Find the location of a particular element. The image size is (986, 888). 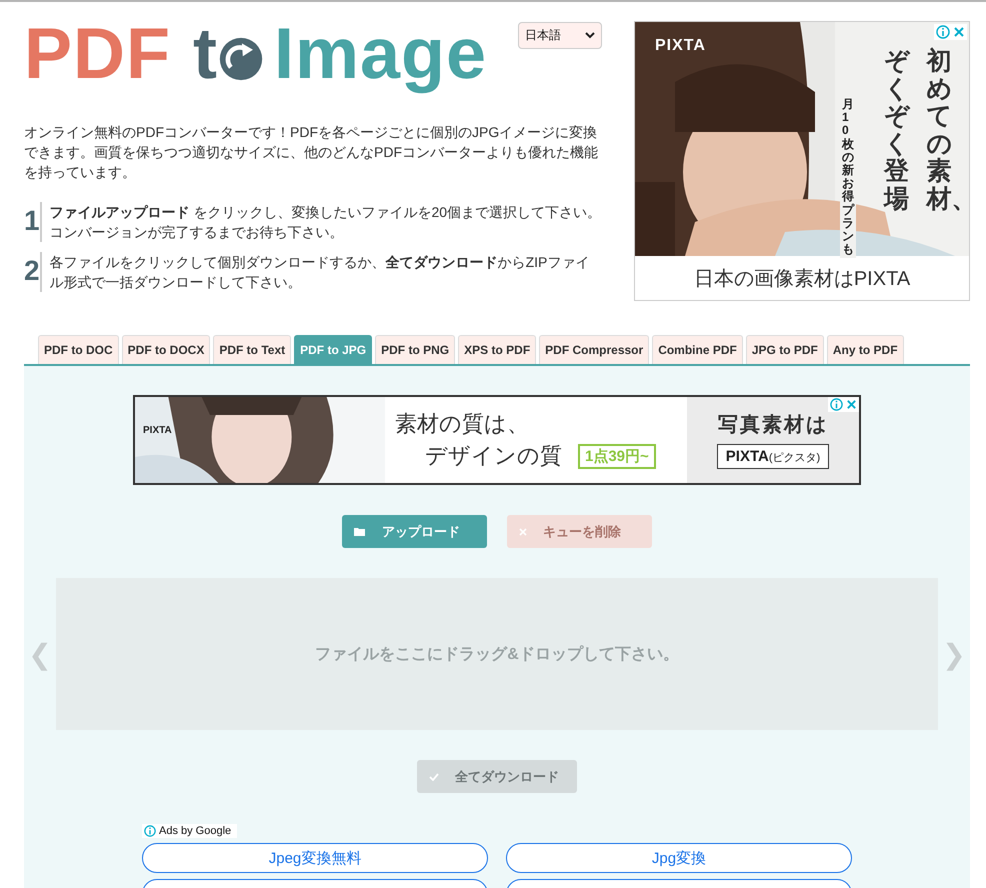

ad-headline: ぞくぞく登場 is located at coordinates (898, 131).